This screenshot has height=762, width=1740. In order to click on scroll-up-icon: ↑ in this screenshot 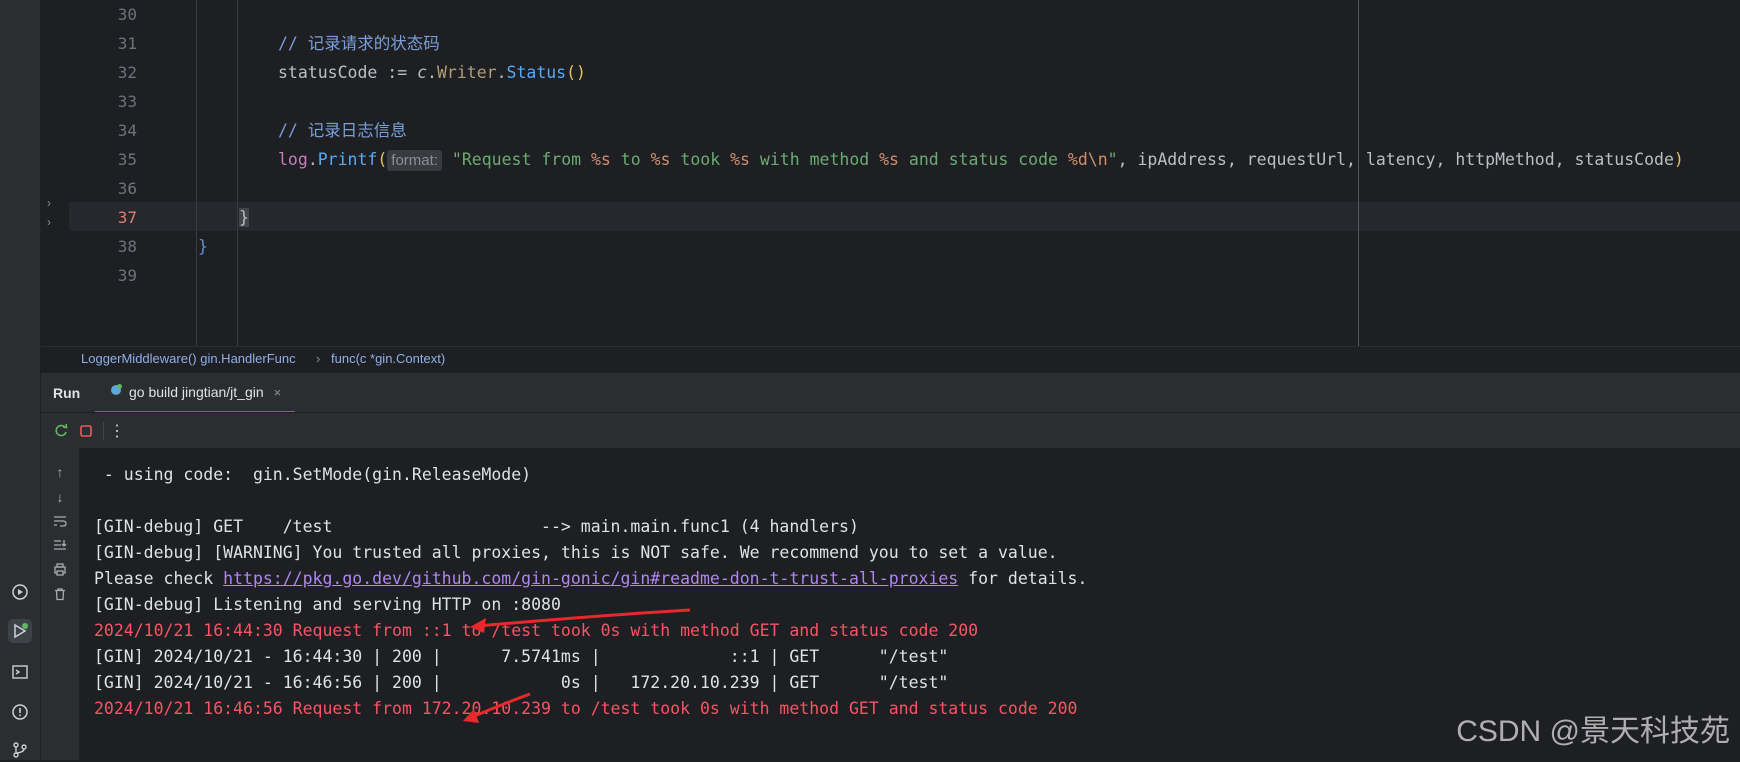, I will do `click(60, 472)`.